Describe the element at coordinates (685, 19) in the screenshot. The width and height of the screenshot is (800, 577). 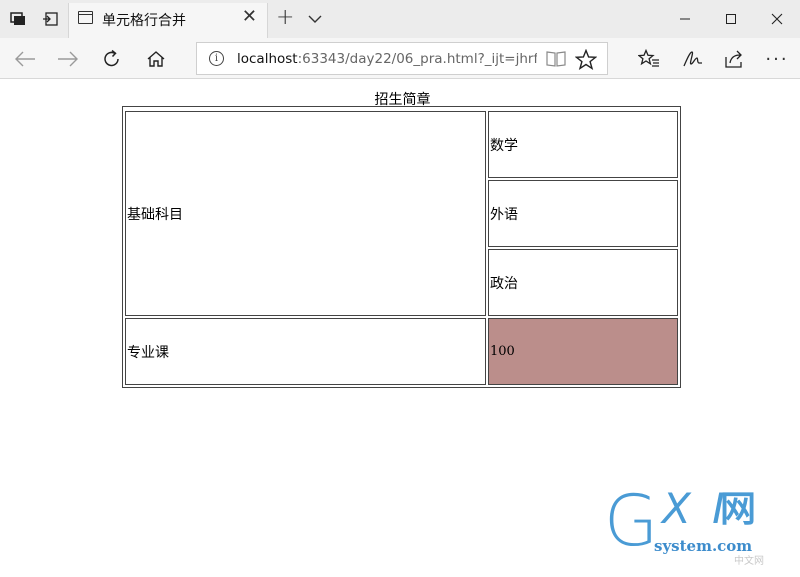
I see `minimize-button` at that location.